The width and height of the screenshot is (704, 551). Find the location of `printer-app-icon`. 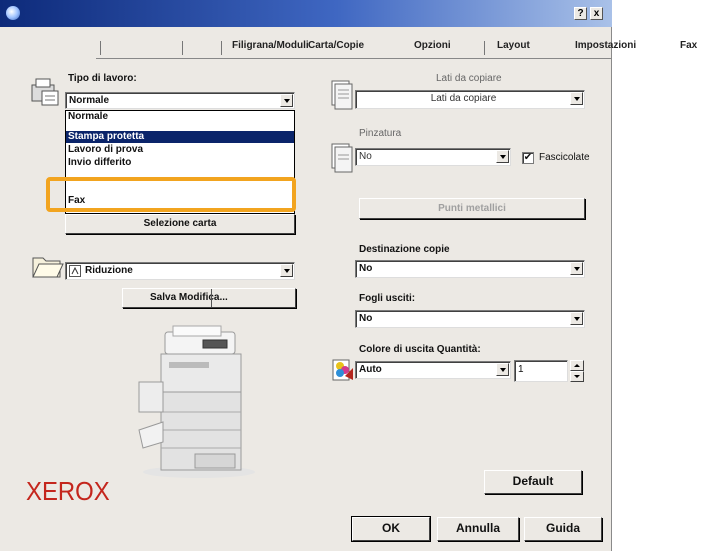

printer-app-icon is located at coordinates (13, 13).